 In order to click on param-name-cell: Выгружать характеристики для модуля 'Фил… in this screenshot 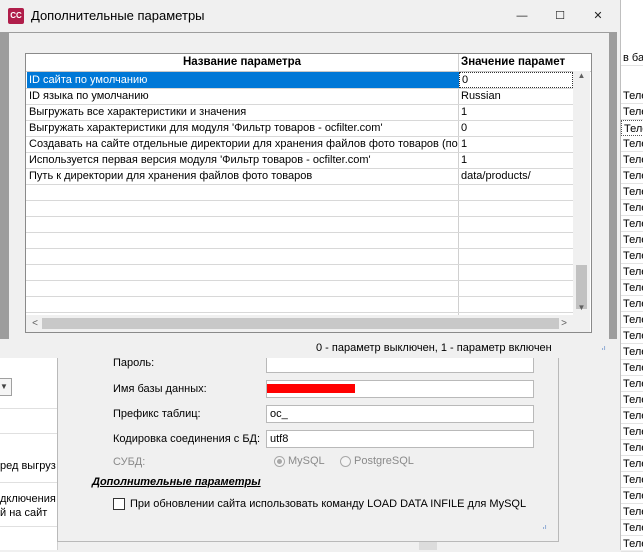, I will do `click(243, 128)`.